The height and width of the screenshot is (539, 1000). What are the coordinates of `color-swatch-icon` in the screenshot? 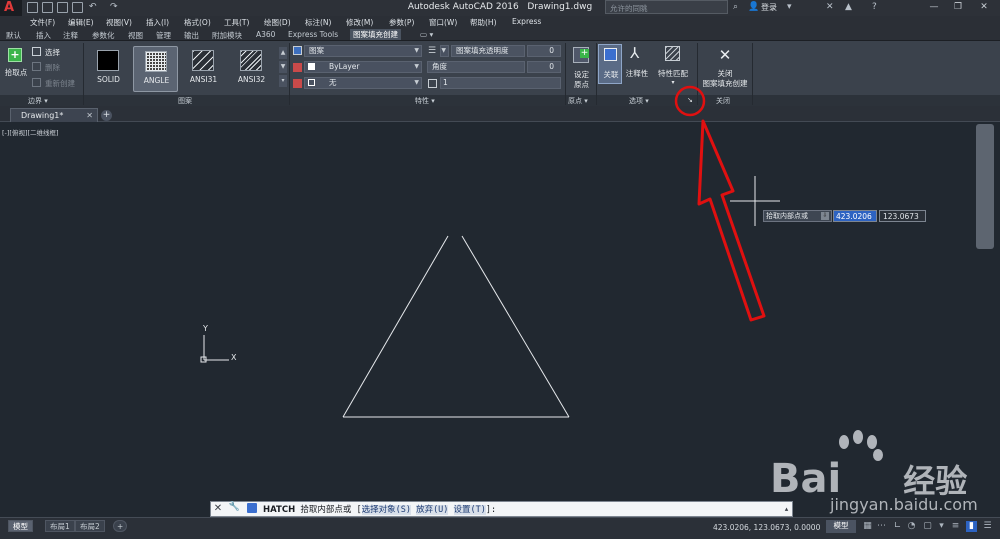 It's located at (311, 66).